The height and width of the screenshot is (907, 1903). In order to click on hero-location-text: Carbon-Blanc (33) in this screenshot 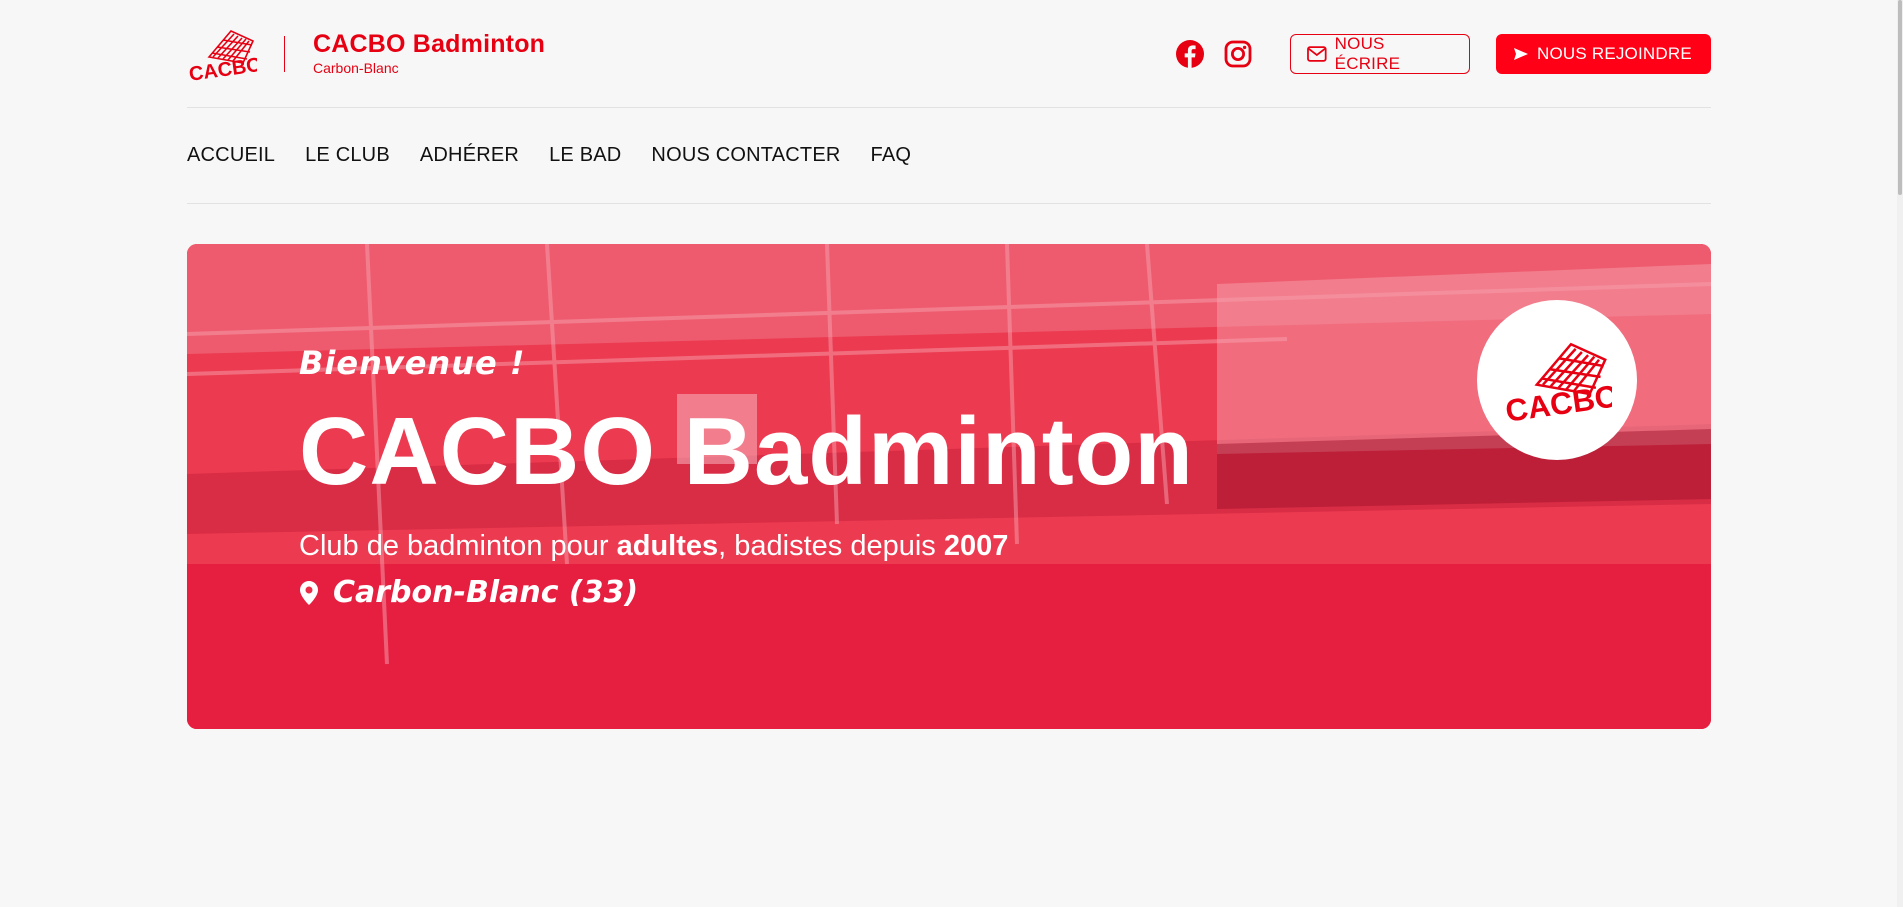, I will do `click(486, 592)`.